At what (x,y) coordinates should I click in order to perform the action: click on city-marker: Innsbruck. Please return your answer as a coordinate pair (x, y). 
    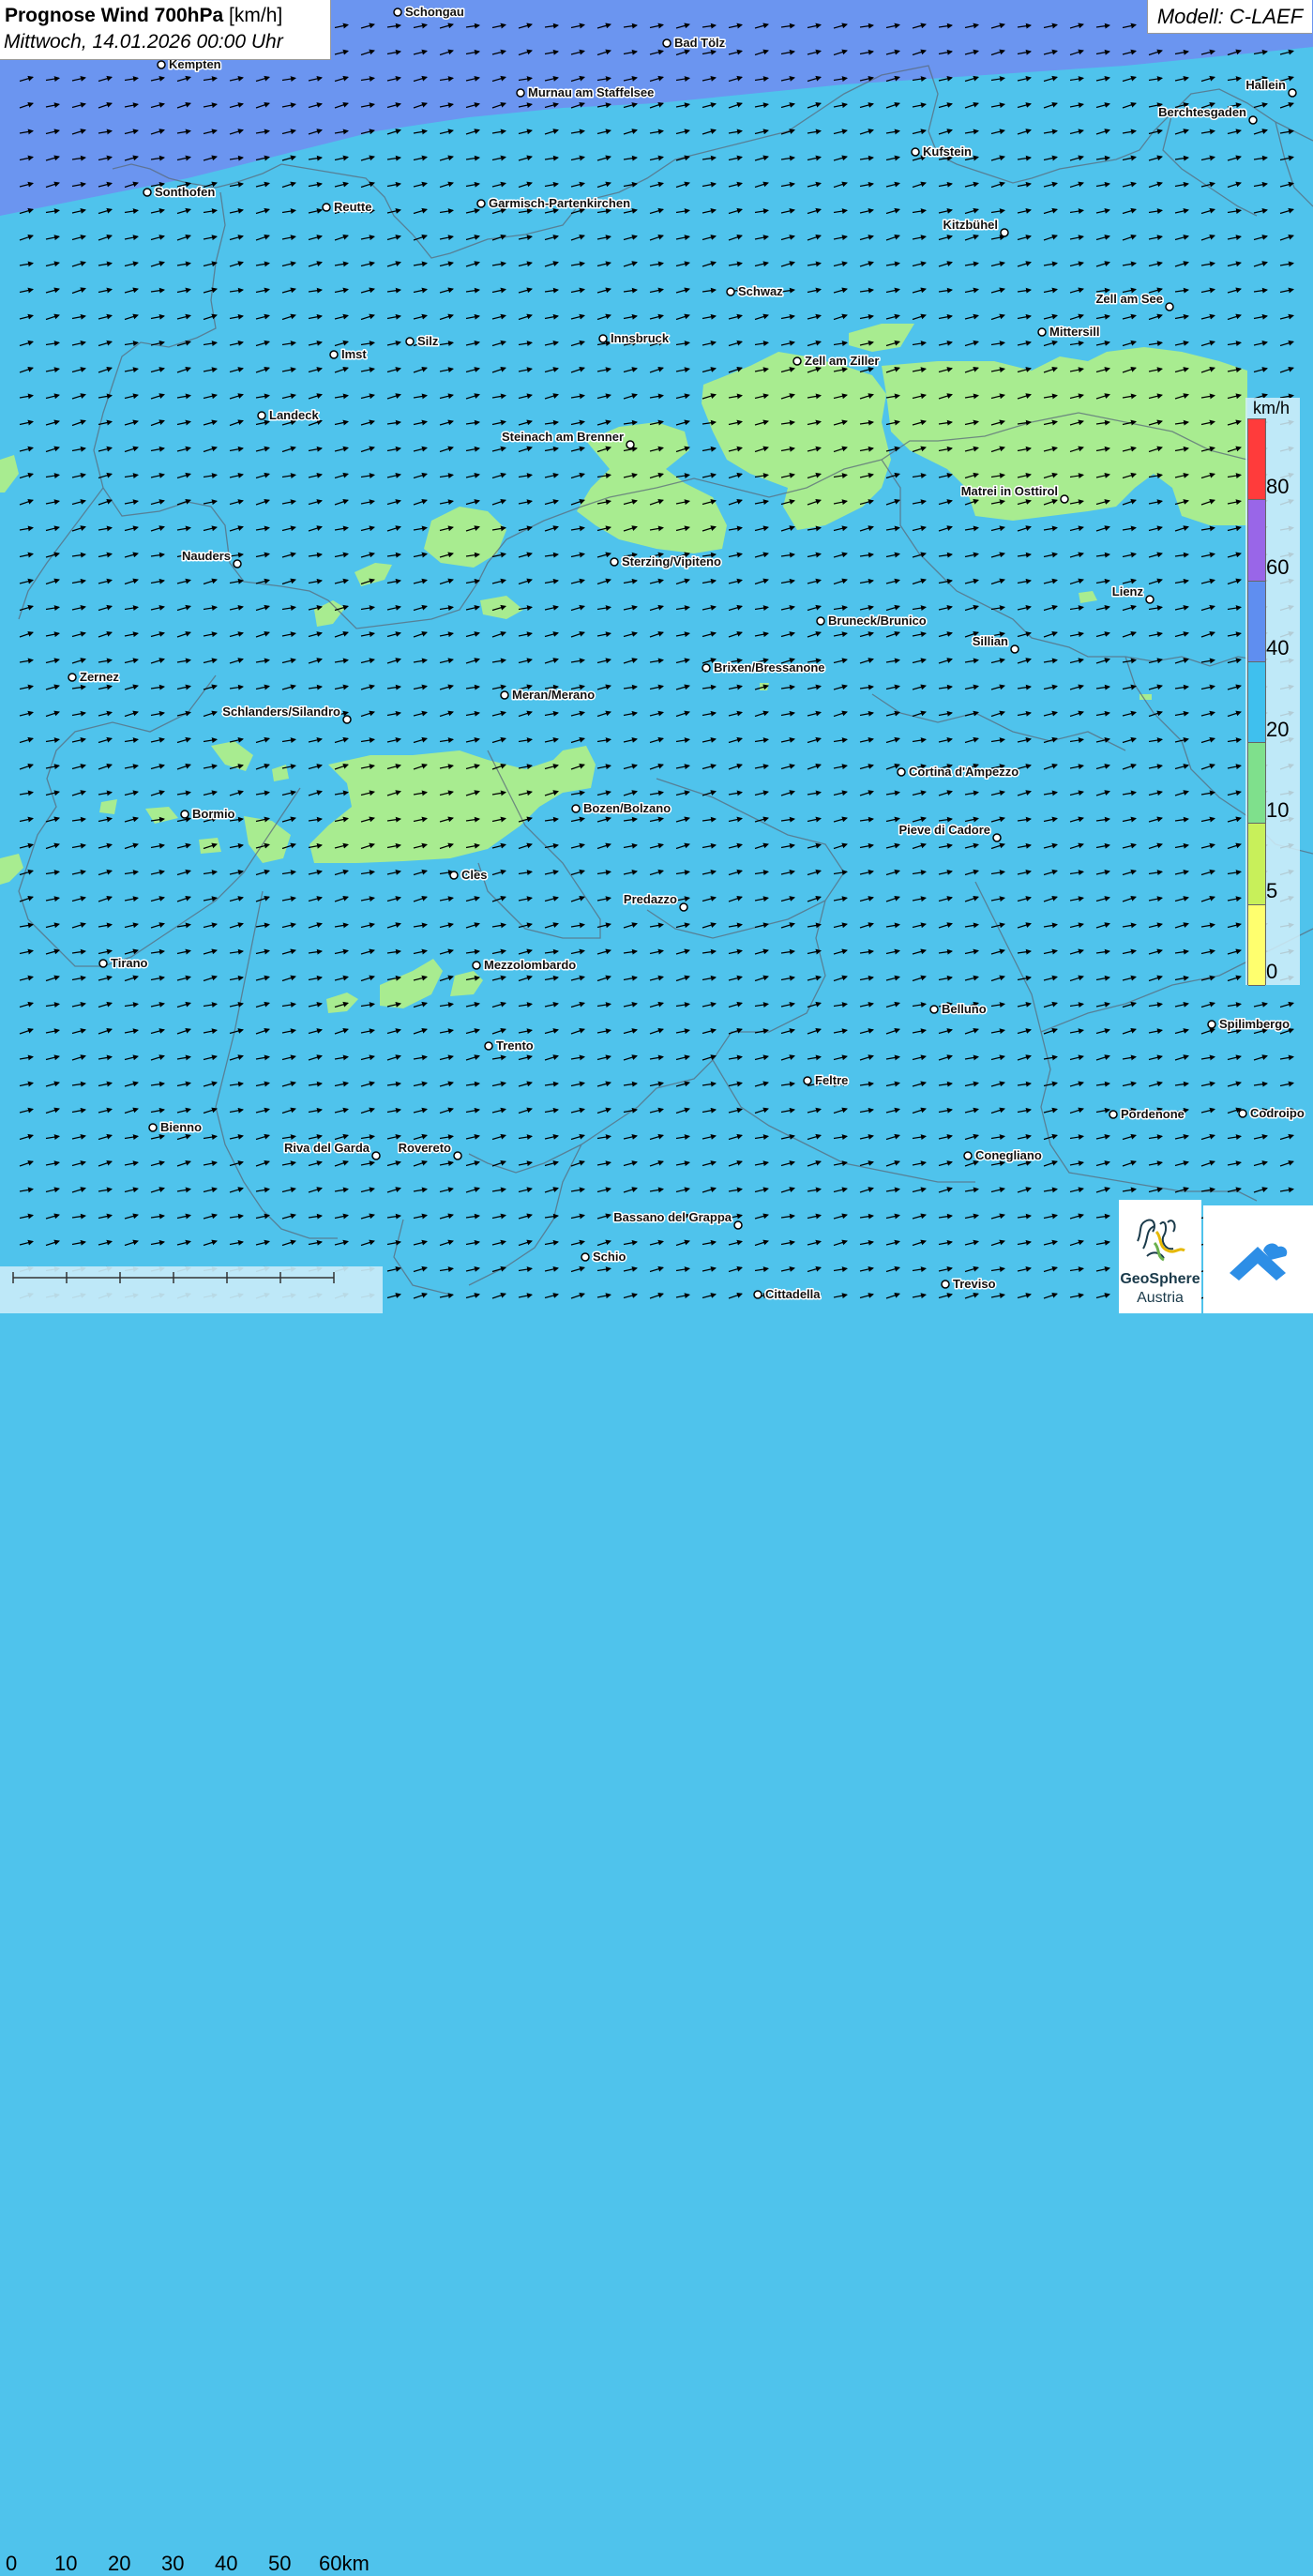
    Looking at the image, I should click on (634, 338).